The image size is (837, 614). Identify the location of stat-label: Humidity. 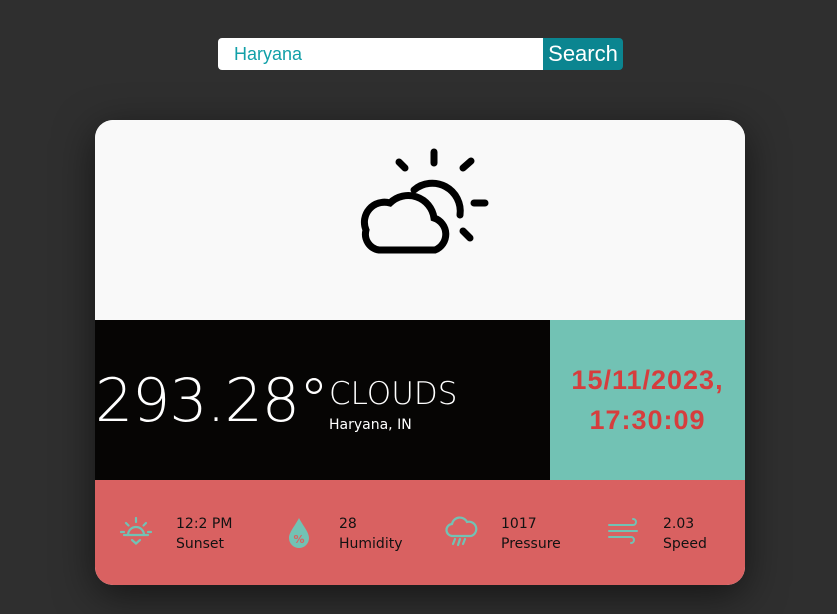
(371, 544).